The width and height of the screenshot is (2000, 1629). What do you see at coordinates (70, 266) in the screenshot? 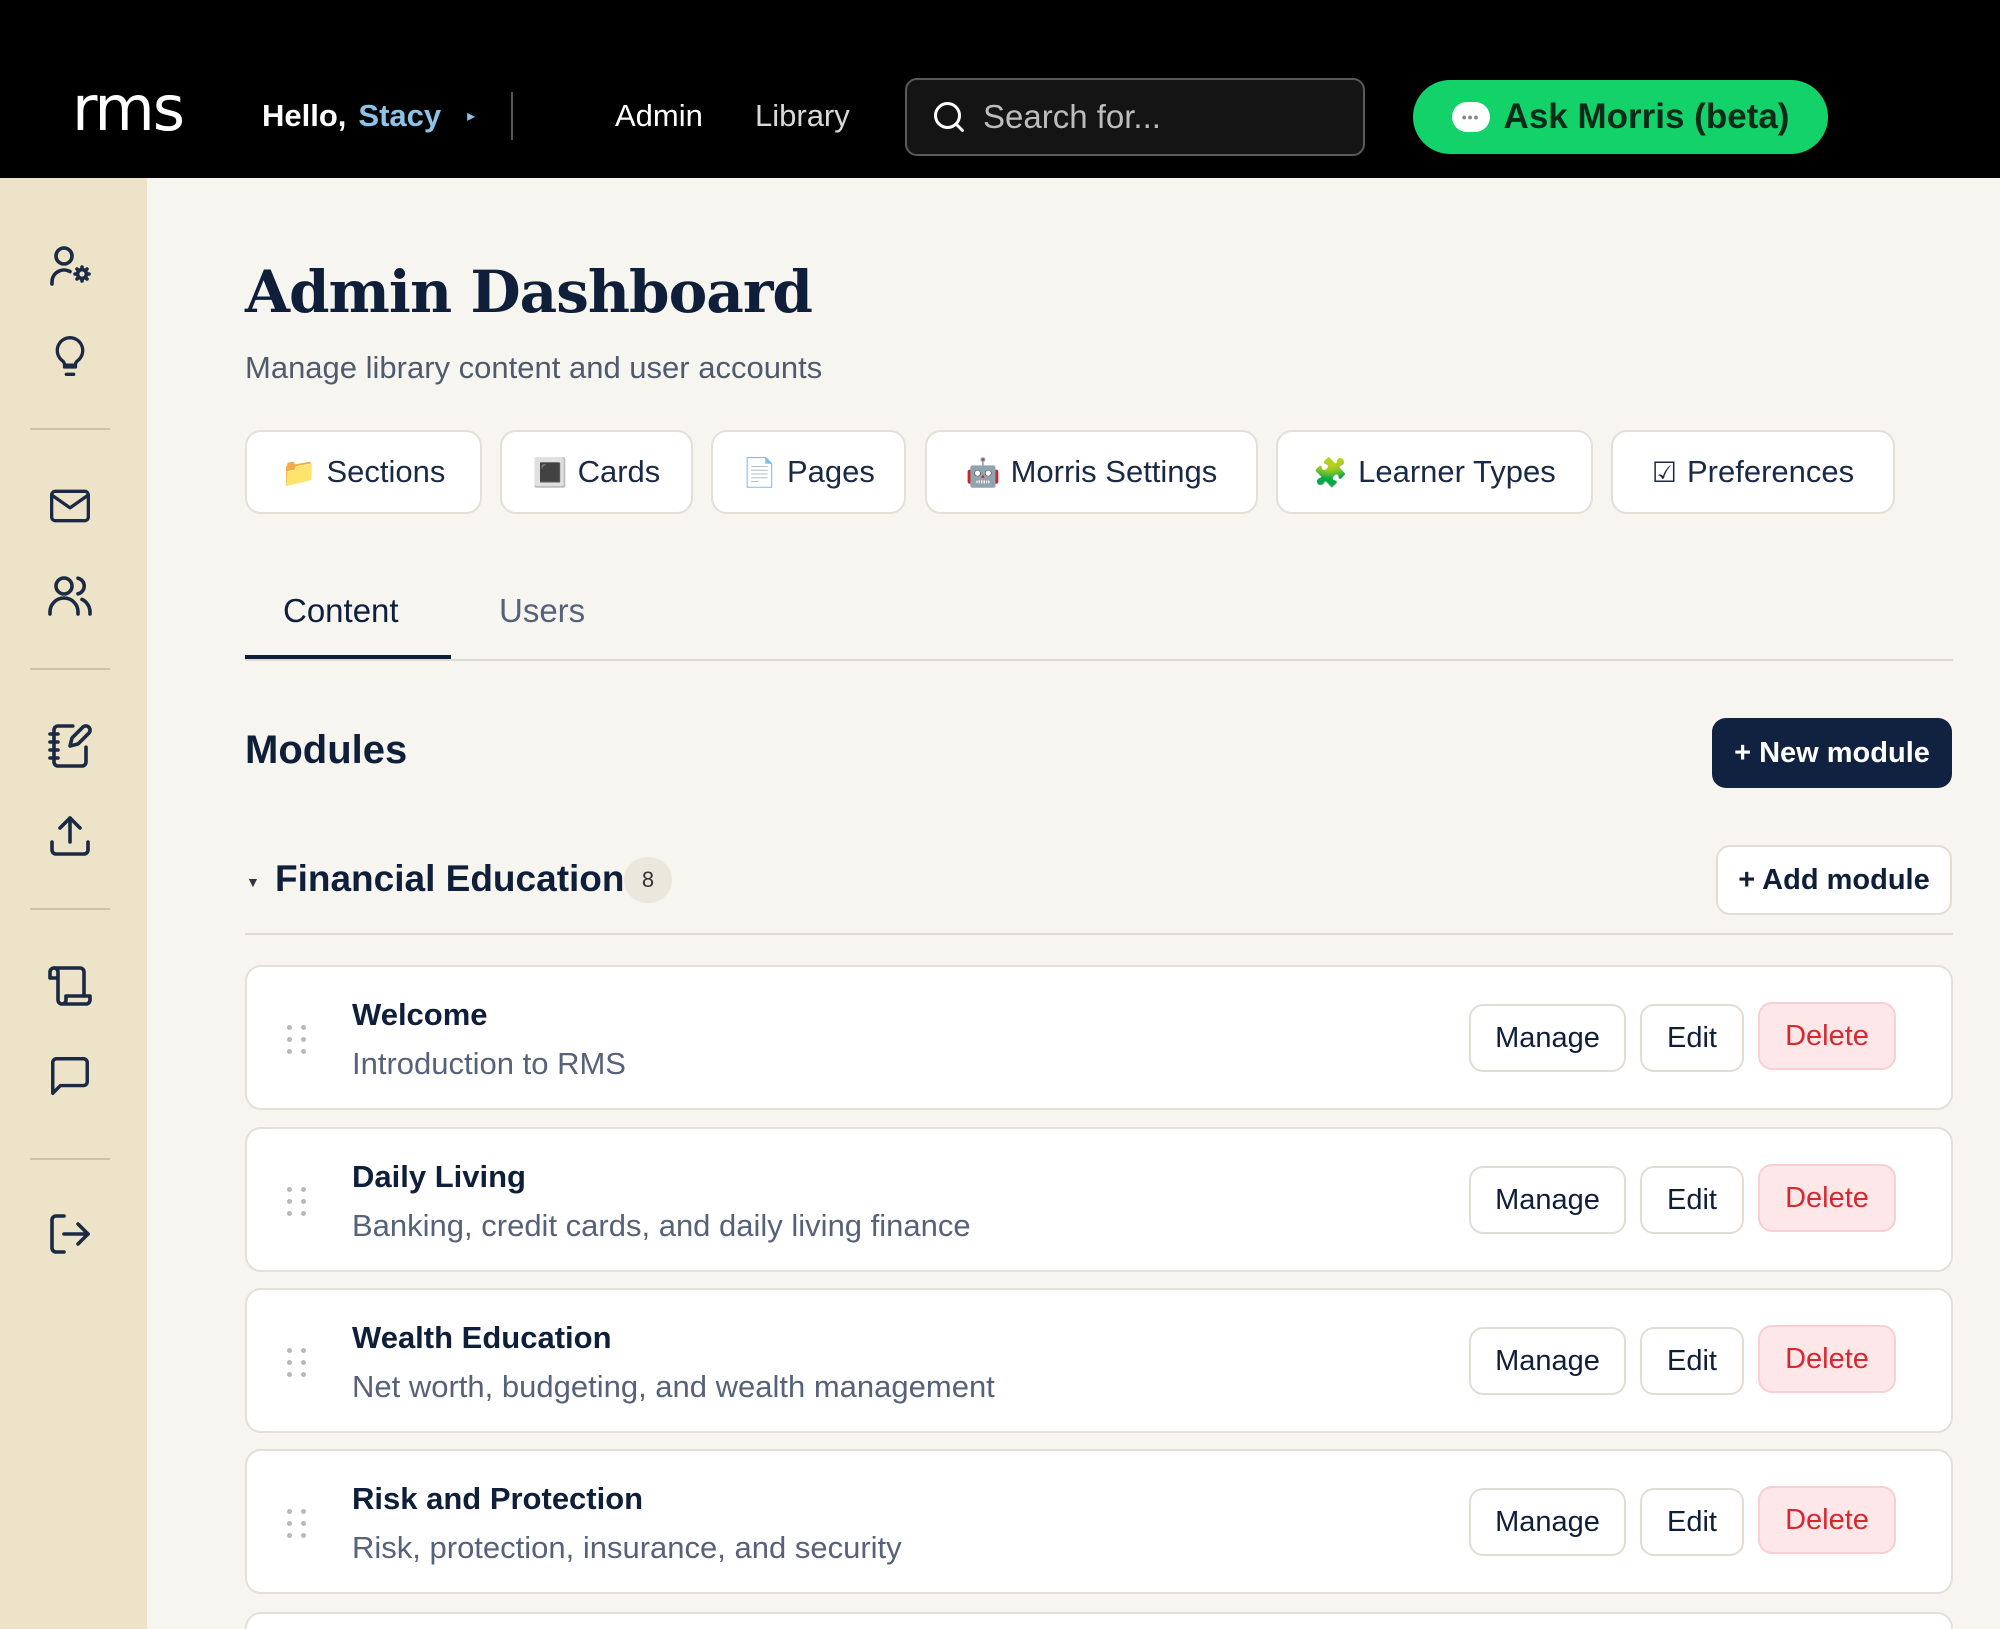
I see `user-settings-icon` at bounding box center [70, 266].